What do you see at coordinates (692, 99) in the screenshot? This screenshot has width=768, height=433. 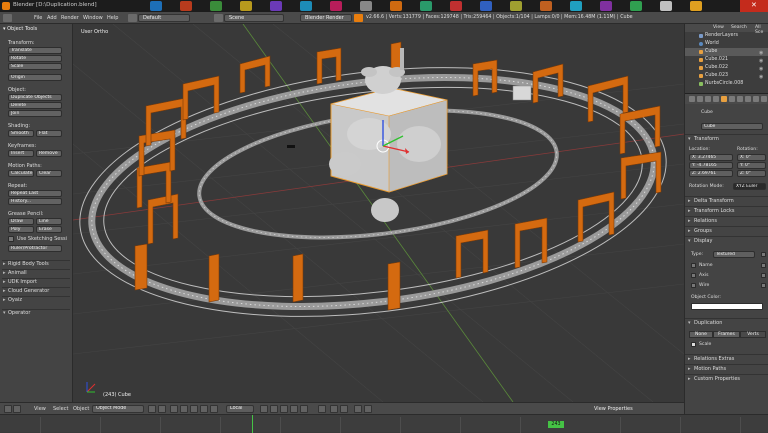 I see `render-tab-icon` at bounding box center [692, 99].